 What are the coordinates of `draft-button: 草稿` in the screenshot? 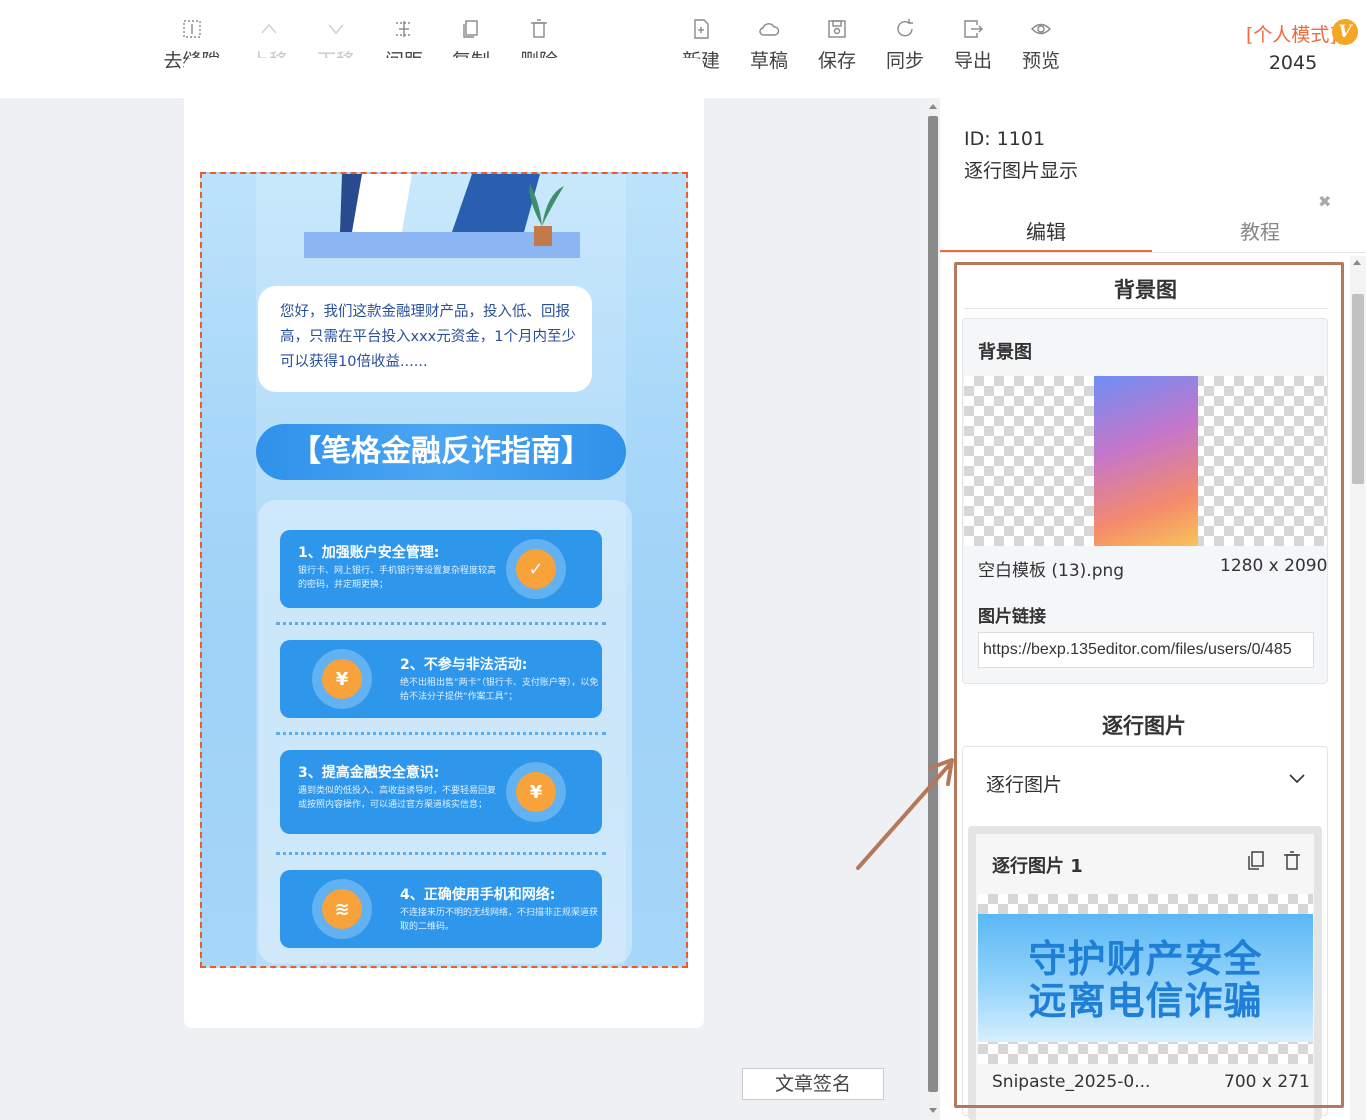 It's located at (769, 49).